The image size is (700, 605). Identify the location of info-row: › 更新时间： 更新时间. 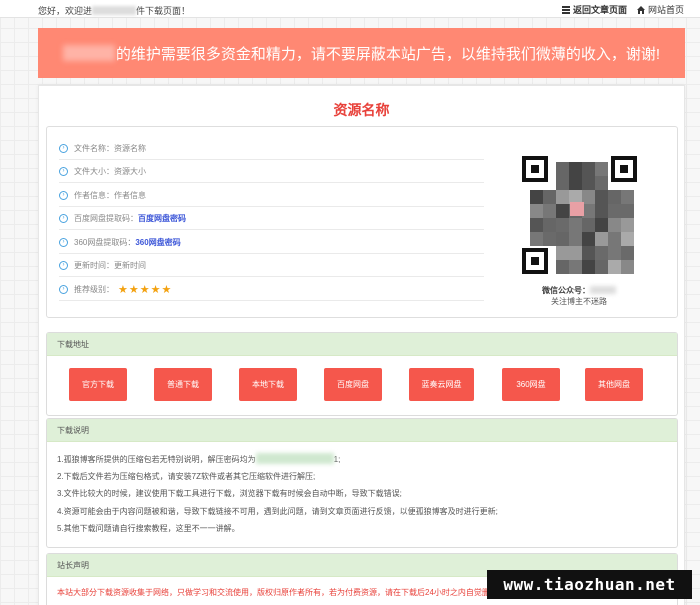
(271, 265).